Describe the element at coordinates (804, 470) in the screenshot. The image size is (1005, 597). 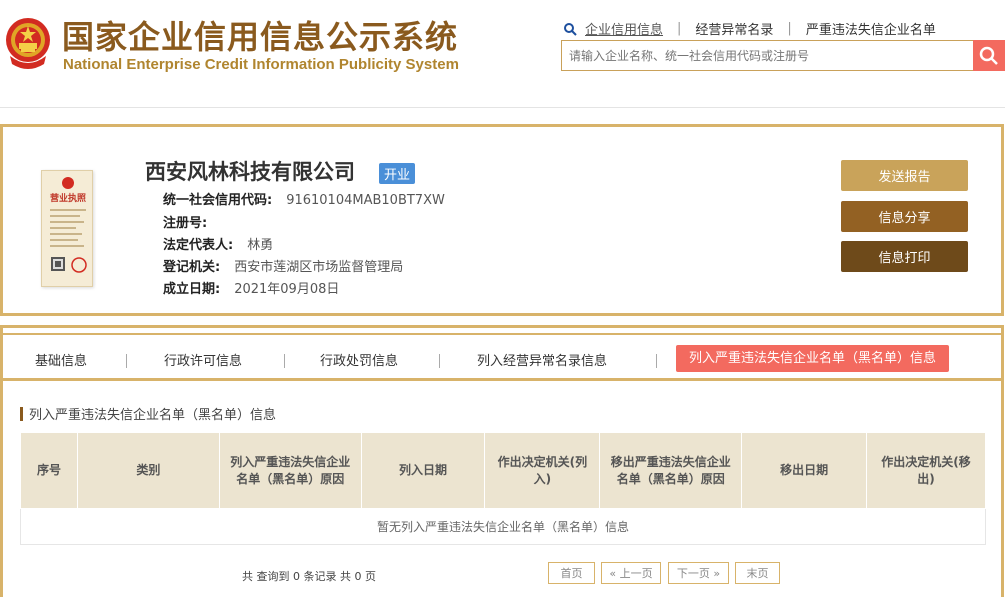
I see `column-header: 移出日期` at that location.